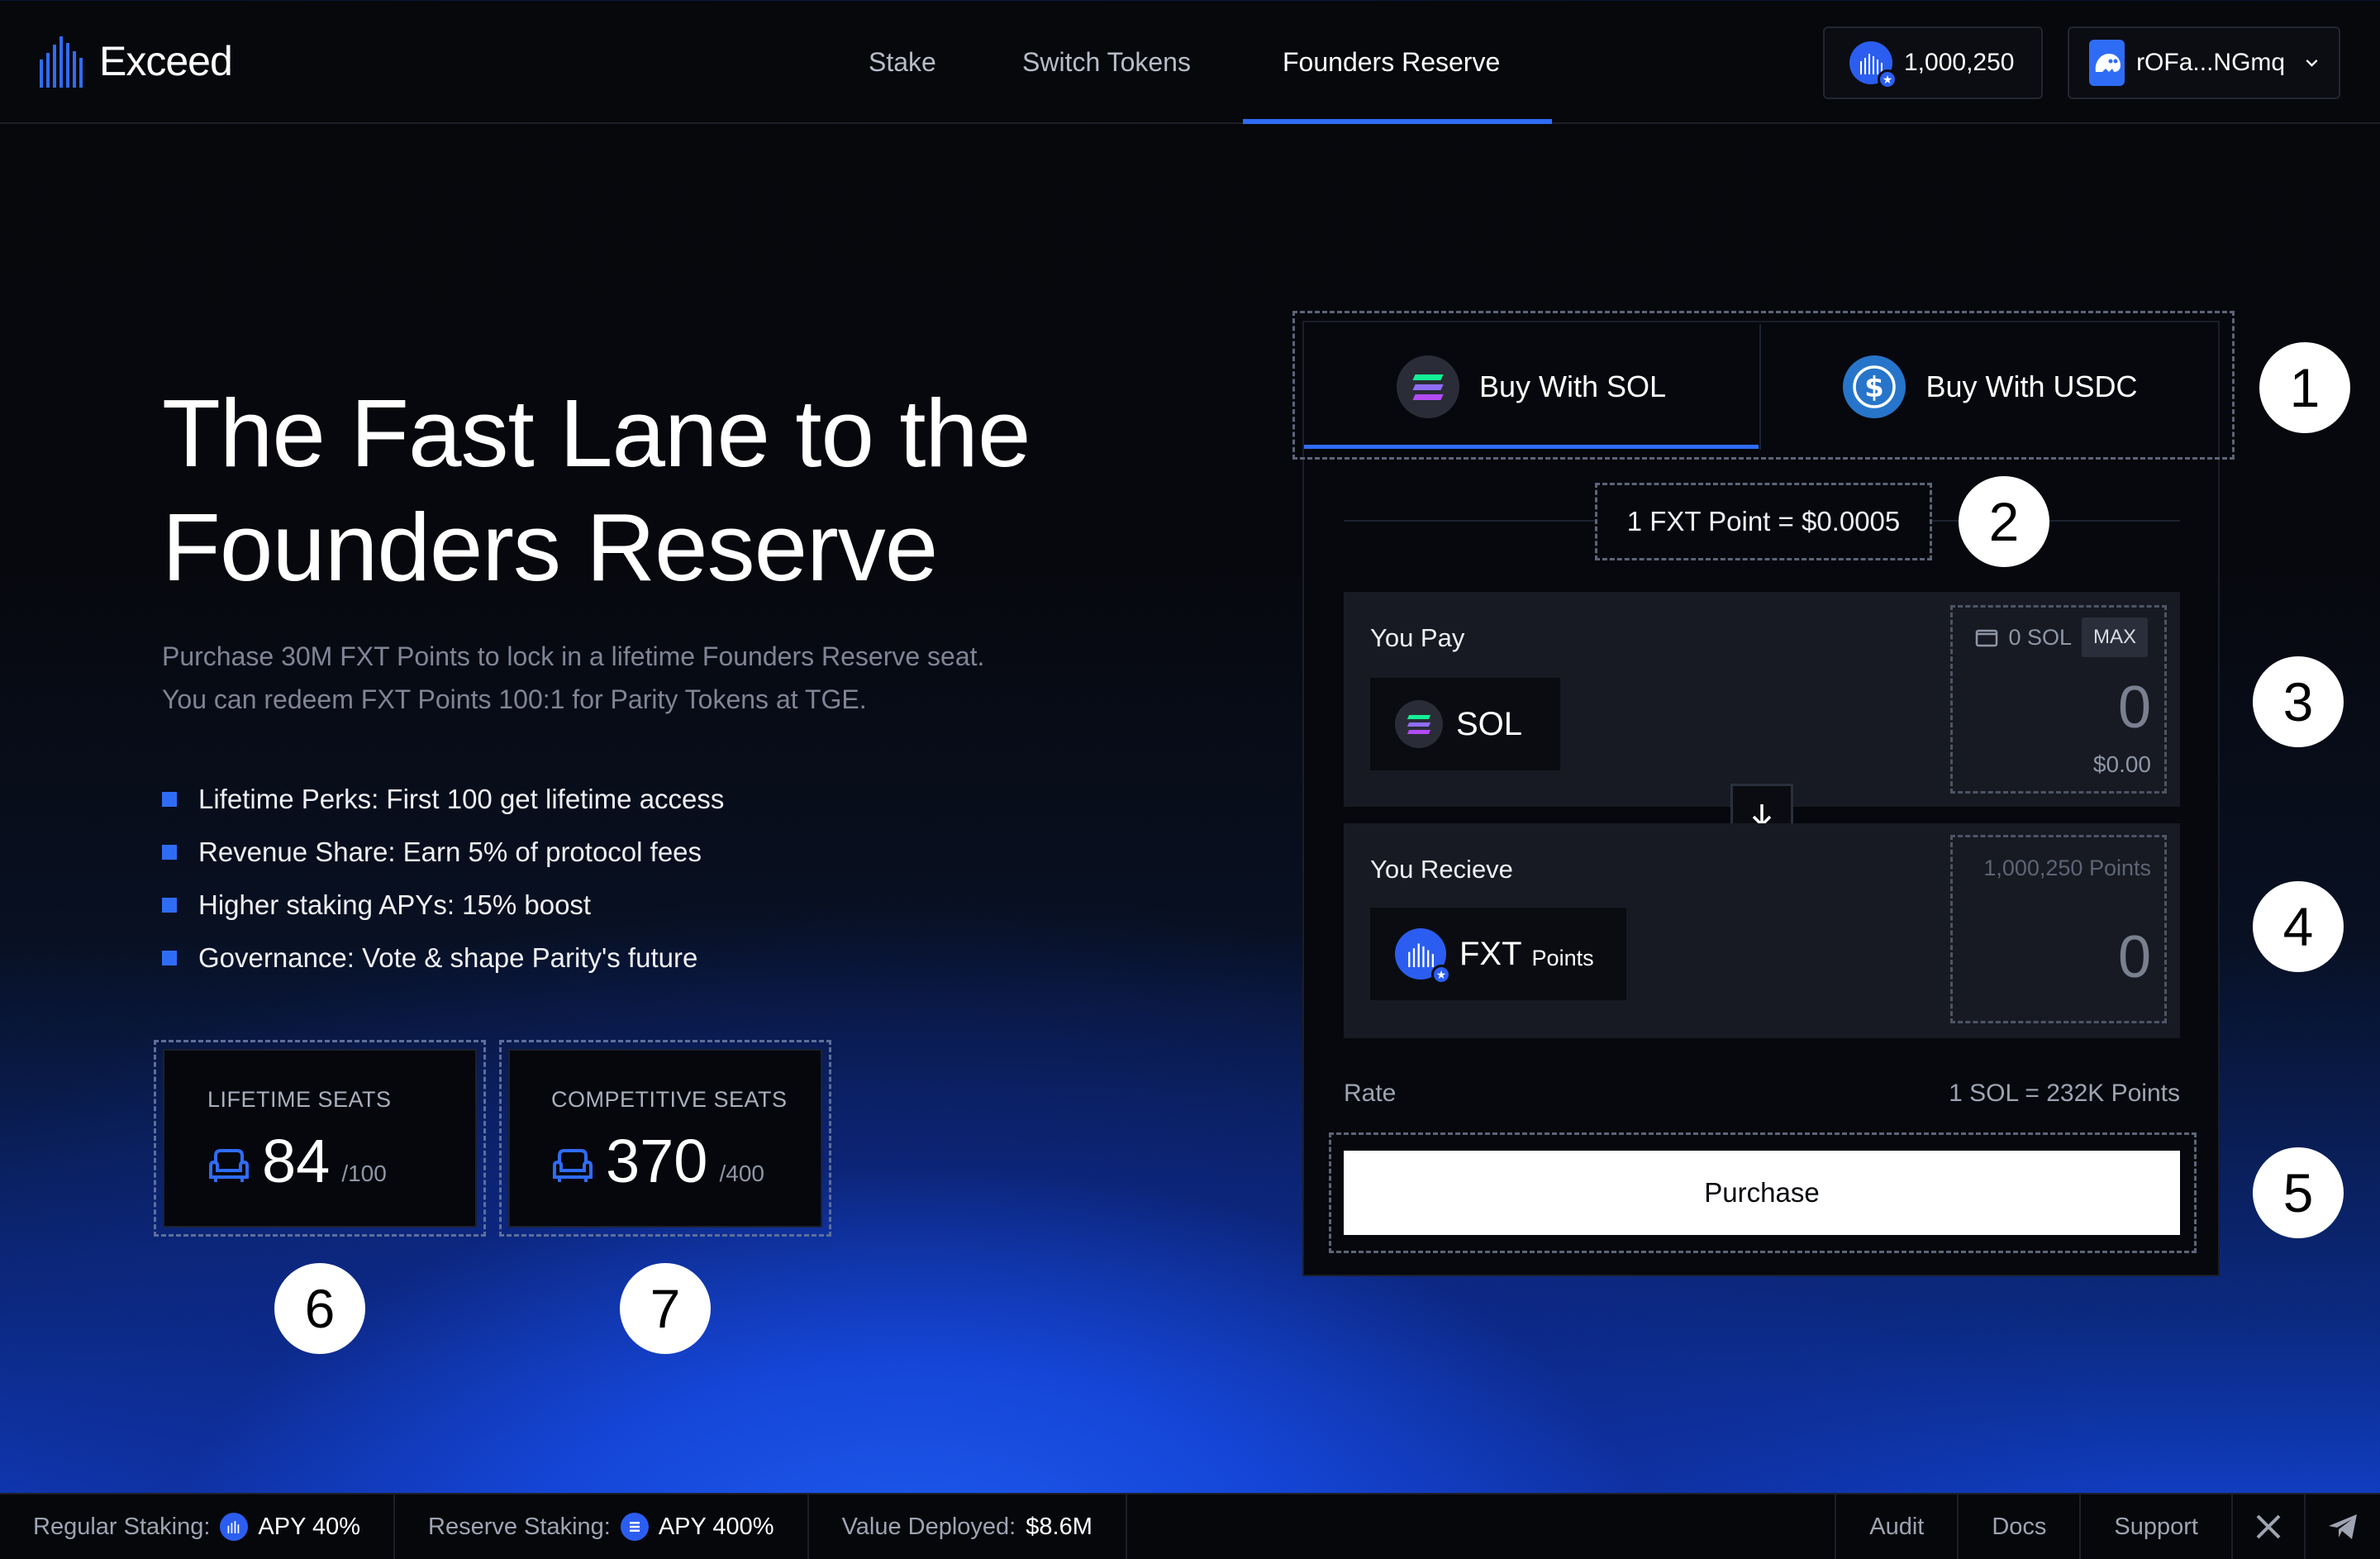 This screenshot has height=1559, width=2380. I want to click on perk-item: Revenue Share: Earn 5% of protocol fees, so click(443, 852).